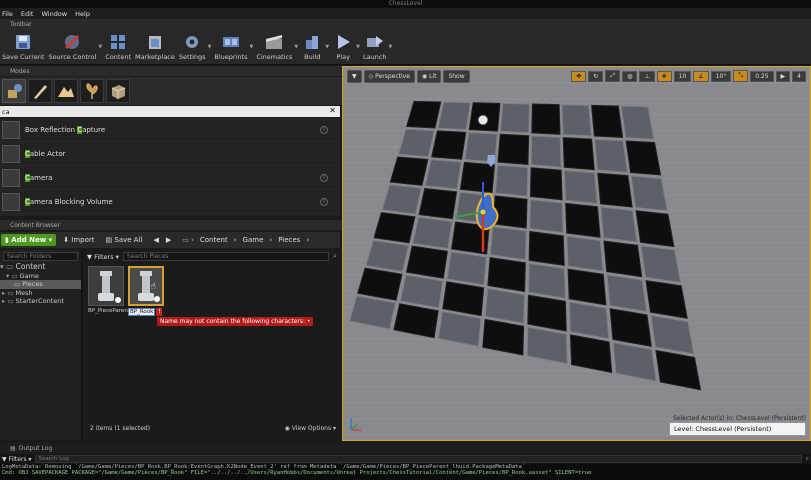 The height and width of the screenshot is (480, 811). What do you see at coordinates (210, 47) in the screenshot?
I see `settings-dropdown-icon: ▼` at bounding box center [210, 47].